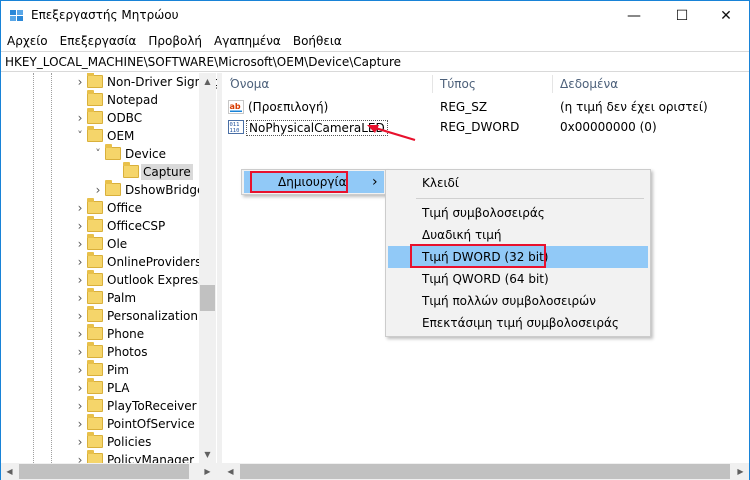 The width and height of the screenshot is (750, 480). What do you see at coordinates (634, 16) in the screenshot?
I see `minimize-button: —` at bounding box center [634, 16].